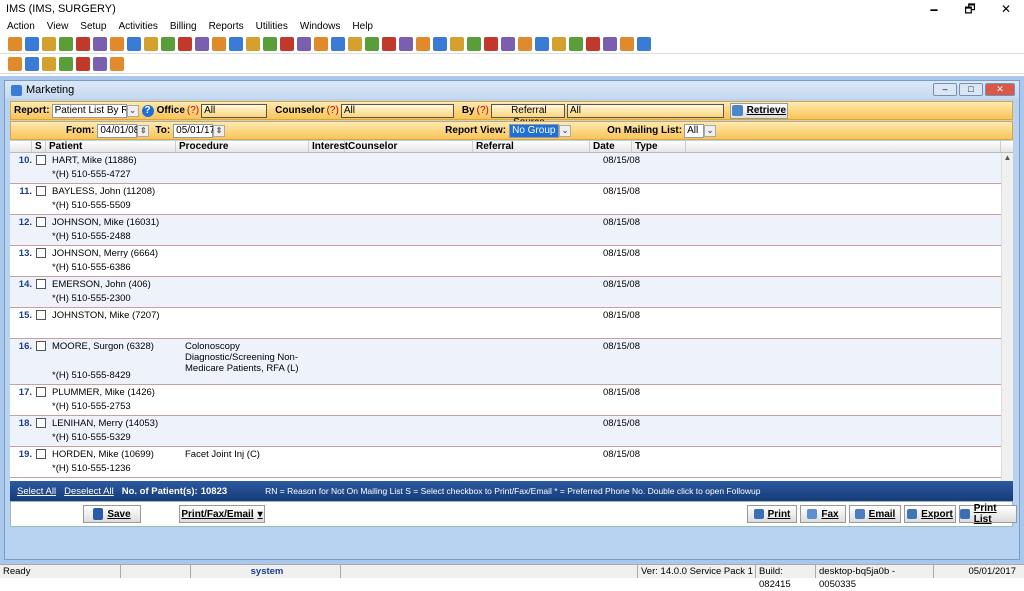 This screenshot has height=591, width=1024. What do you see at coordinates (21, 26) in the screenshot?
I see `menu-action: Action` at bounding box center [21, 26].